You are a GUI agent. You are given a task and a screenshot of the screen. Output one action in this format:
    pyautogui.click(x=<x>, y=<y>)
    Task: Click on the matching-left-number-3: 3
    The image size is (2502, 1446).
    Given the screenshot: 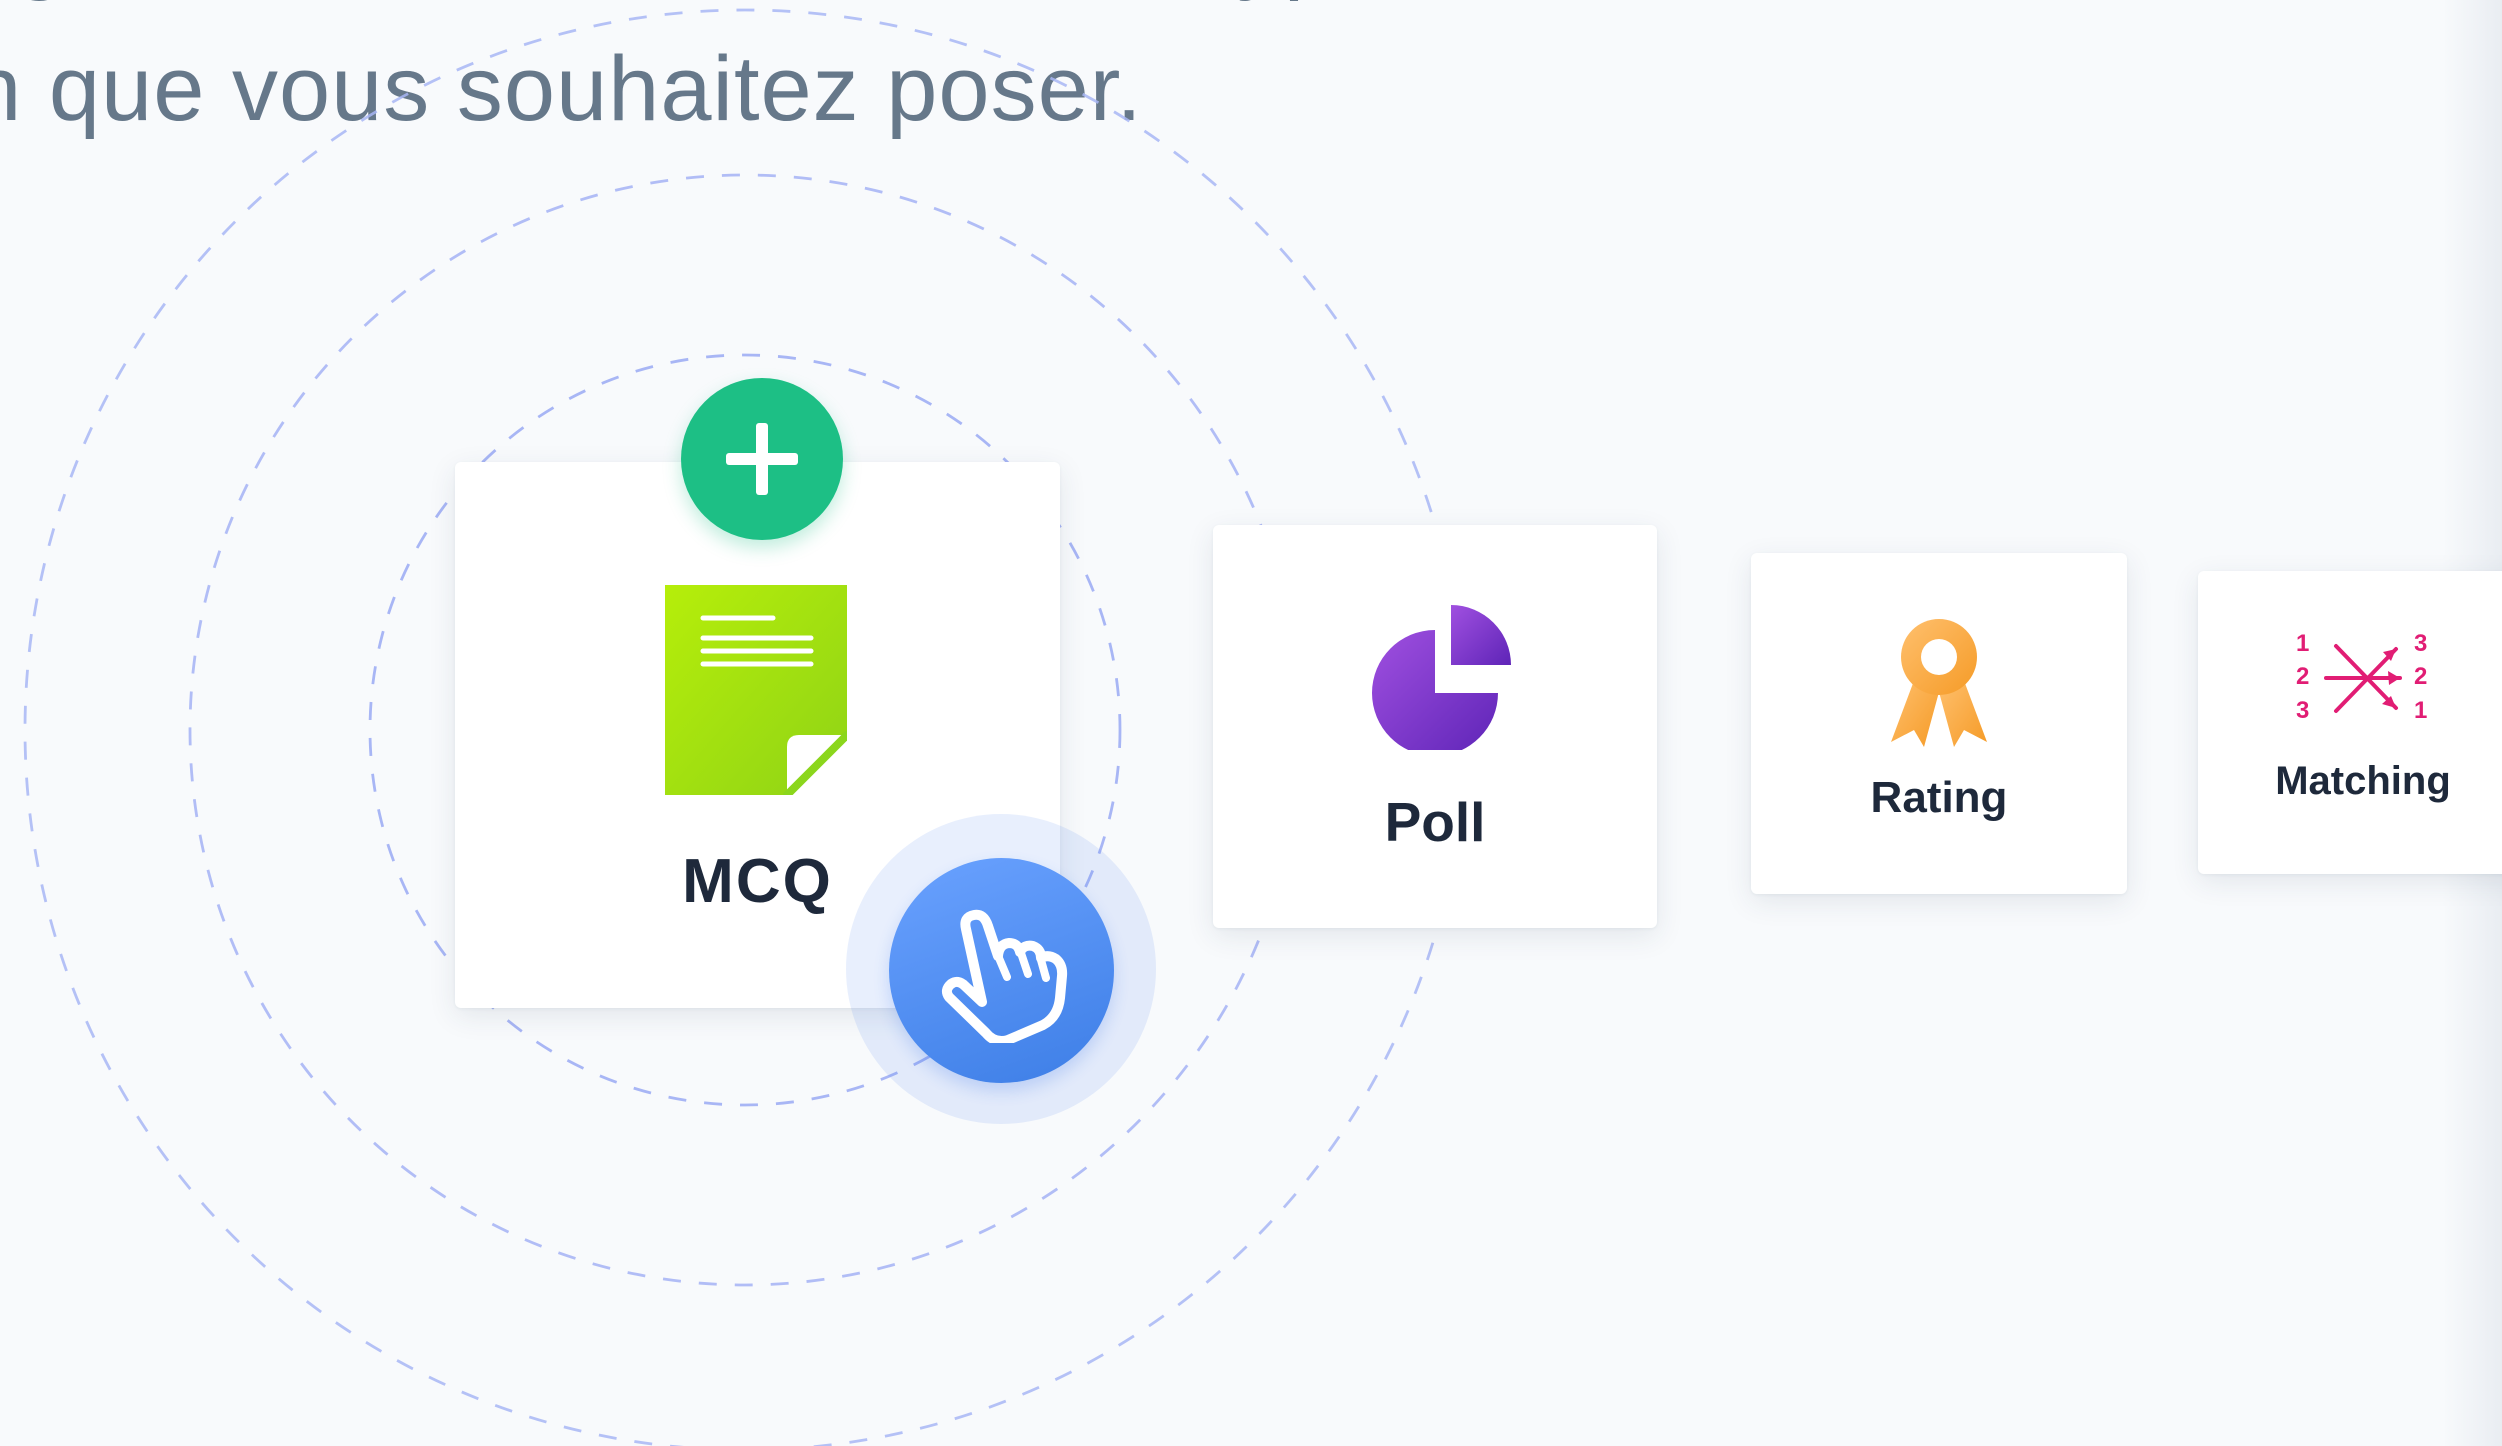 What is the action you would take?
    pyautogui.click(x=2302, y=710)
    